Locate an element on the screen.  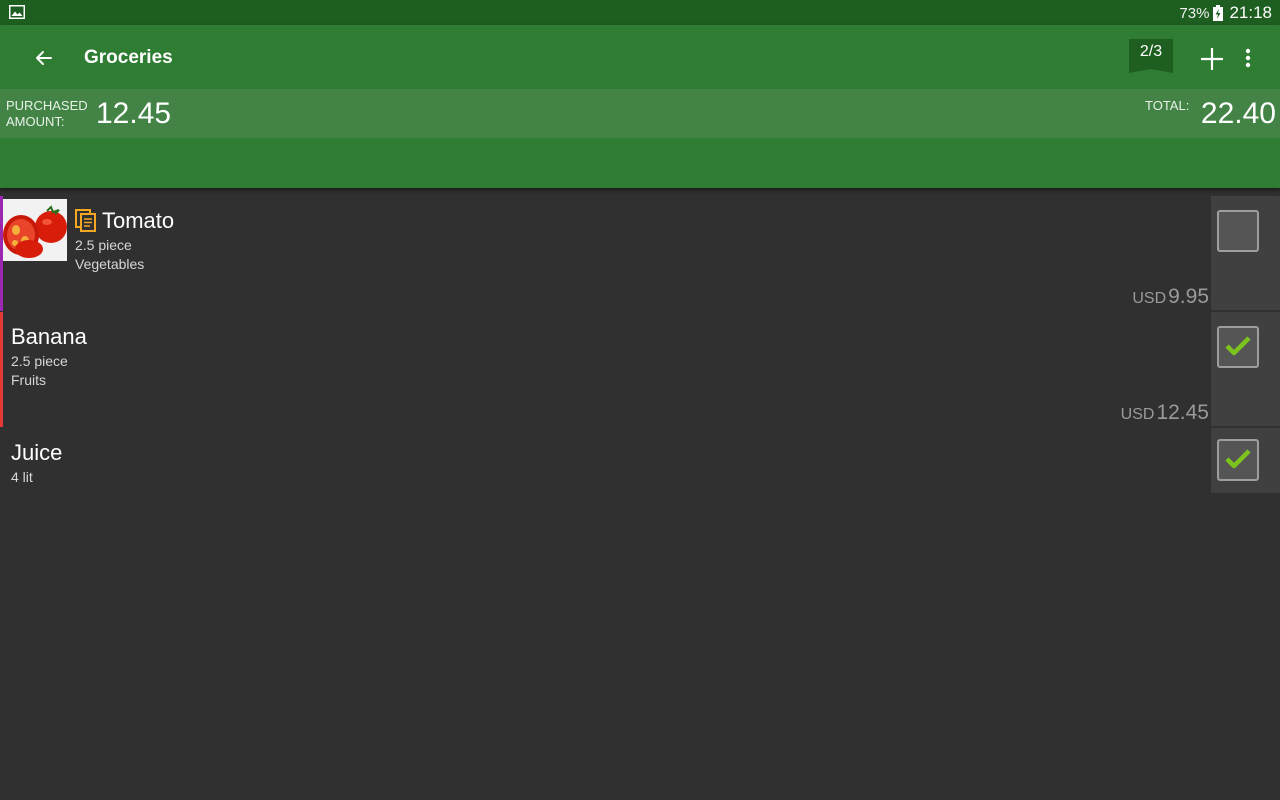
item-category: Fruits is located at coordinates (28, 380).